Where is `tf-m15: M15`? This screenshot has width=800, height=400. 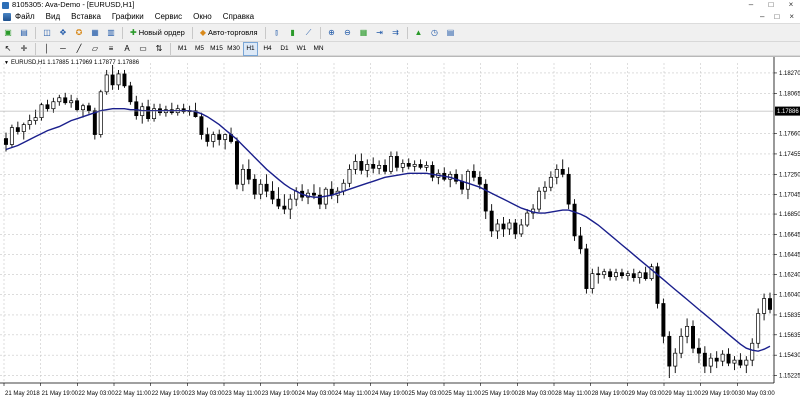 tf-m15: M15 is located at coordinates (216, 49).